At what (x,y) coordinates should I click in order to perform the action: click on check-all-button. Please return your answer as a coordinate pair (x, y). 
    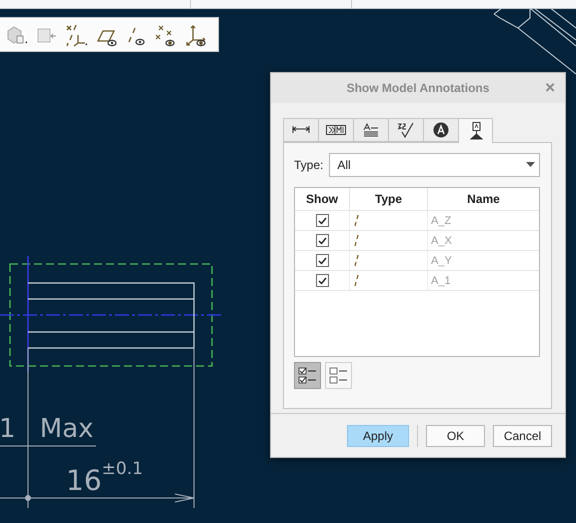
    Looking at the image, I should click on (307, 375).